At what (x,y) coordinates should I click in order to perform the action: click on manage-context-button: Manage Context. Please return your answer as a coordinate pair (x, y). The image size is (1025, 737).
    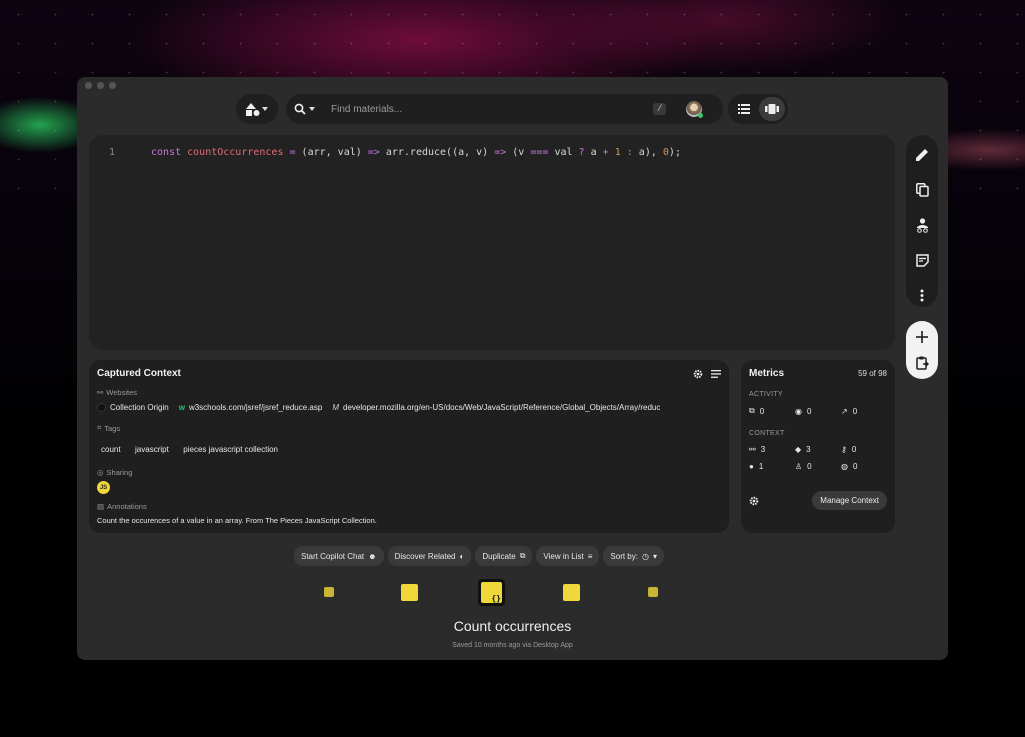
    Looking at the image, I should click on (849, 500).